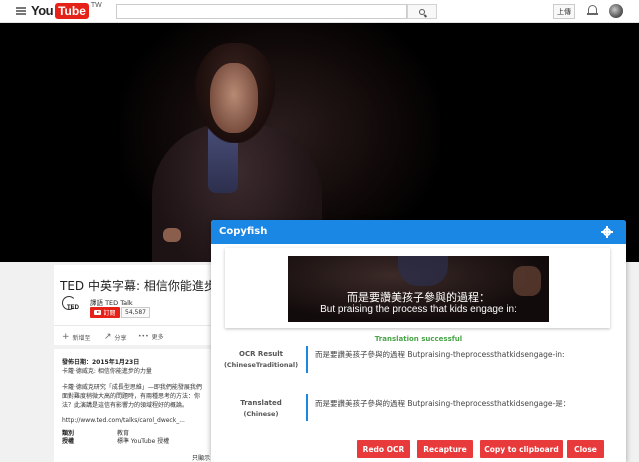 The width and height of the screenshot is (639, 462). I want to click on search-button, so click(422, 11).